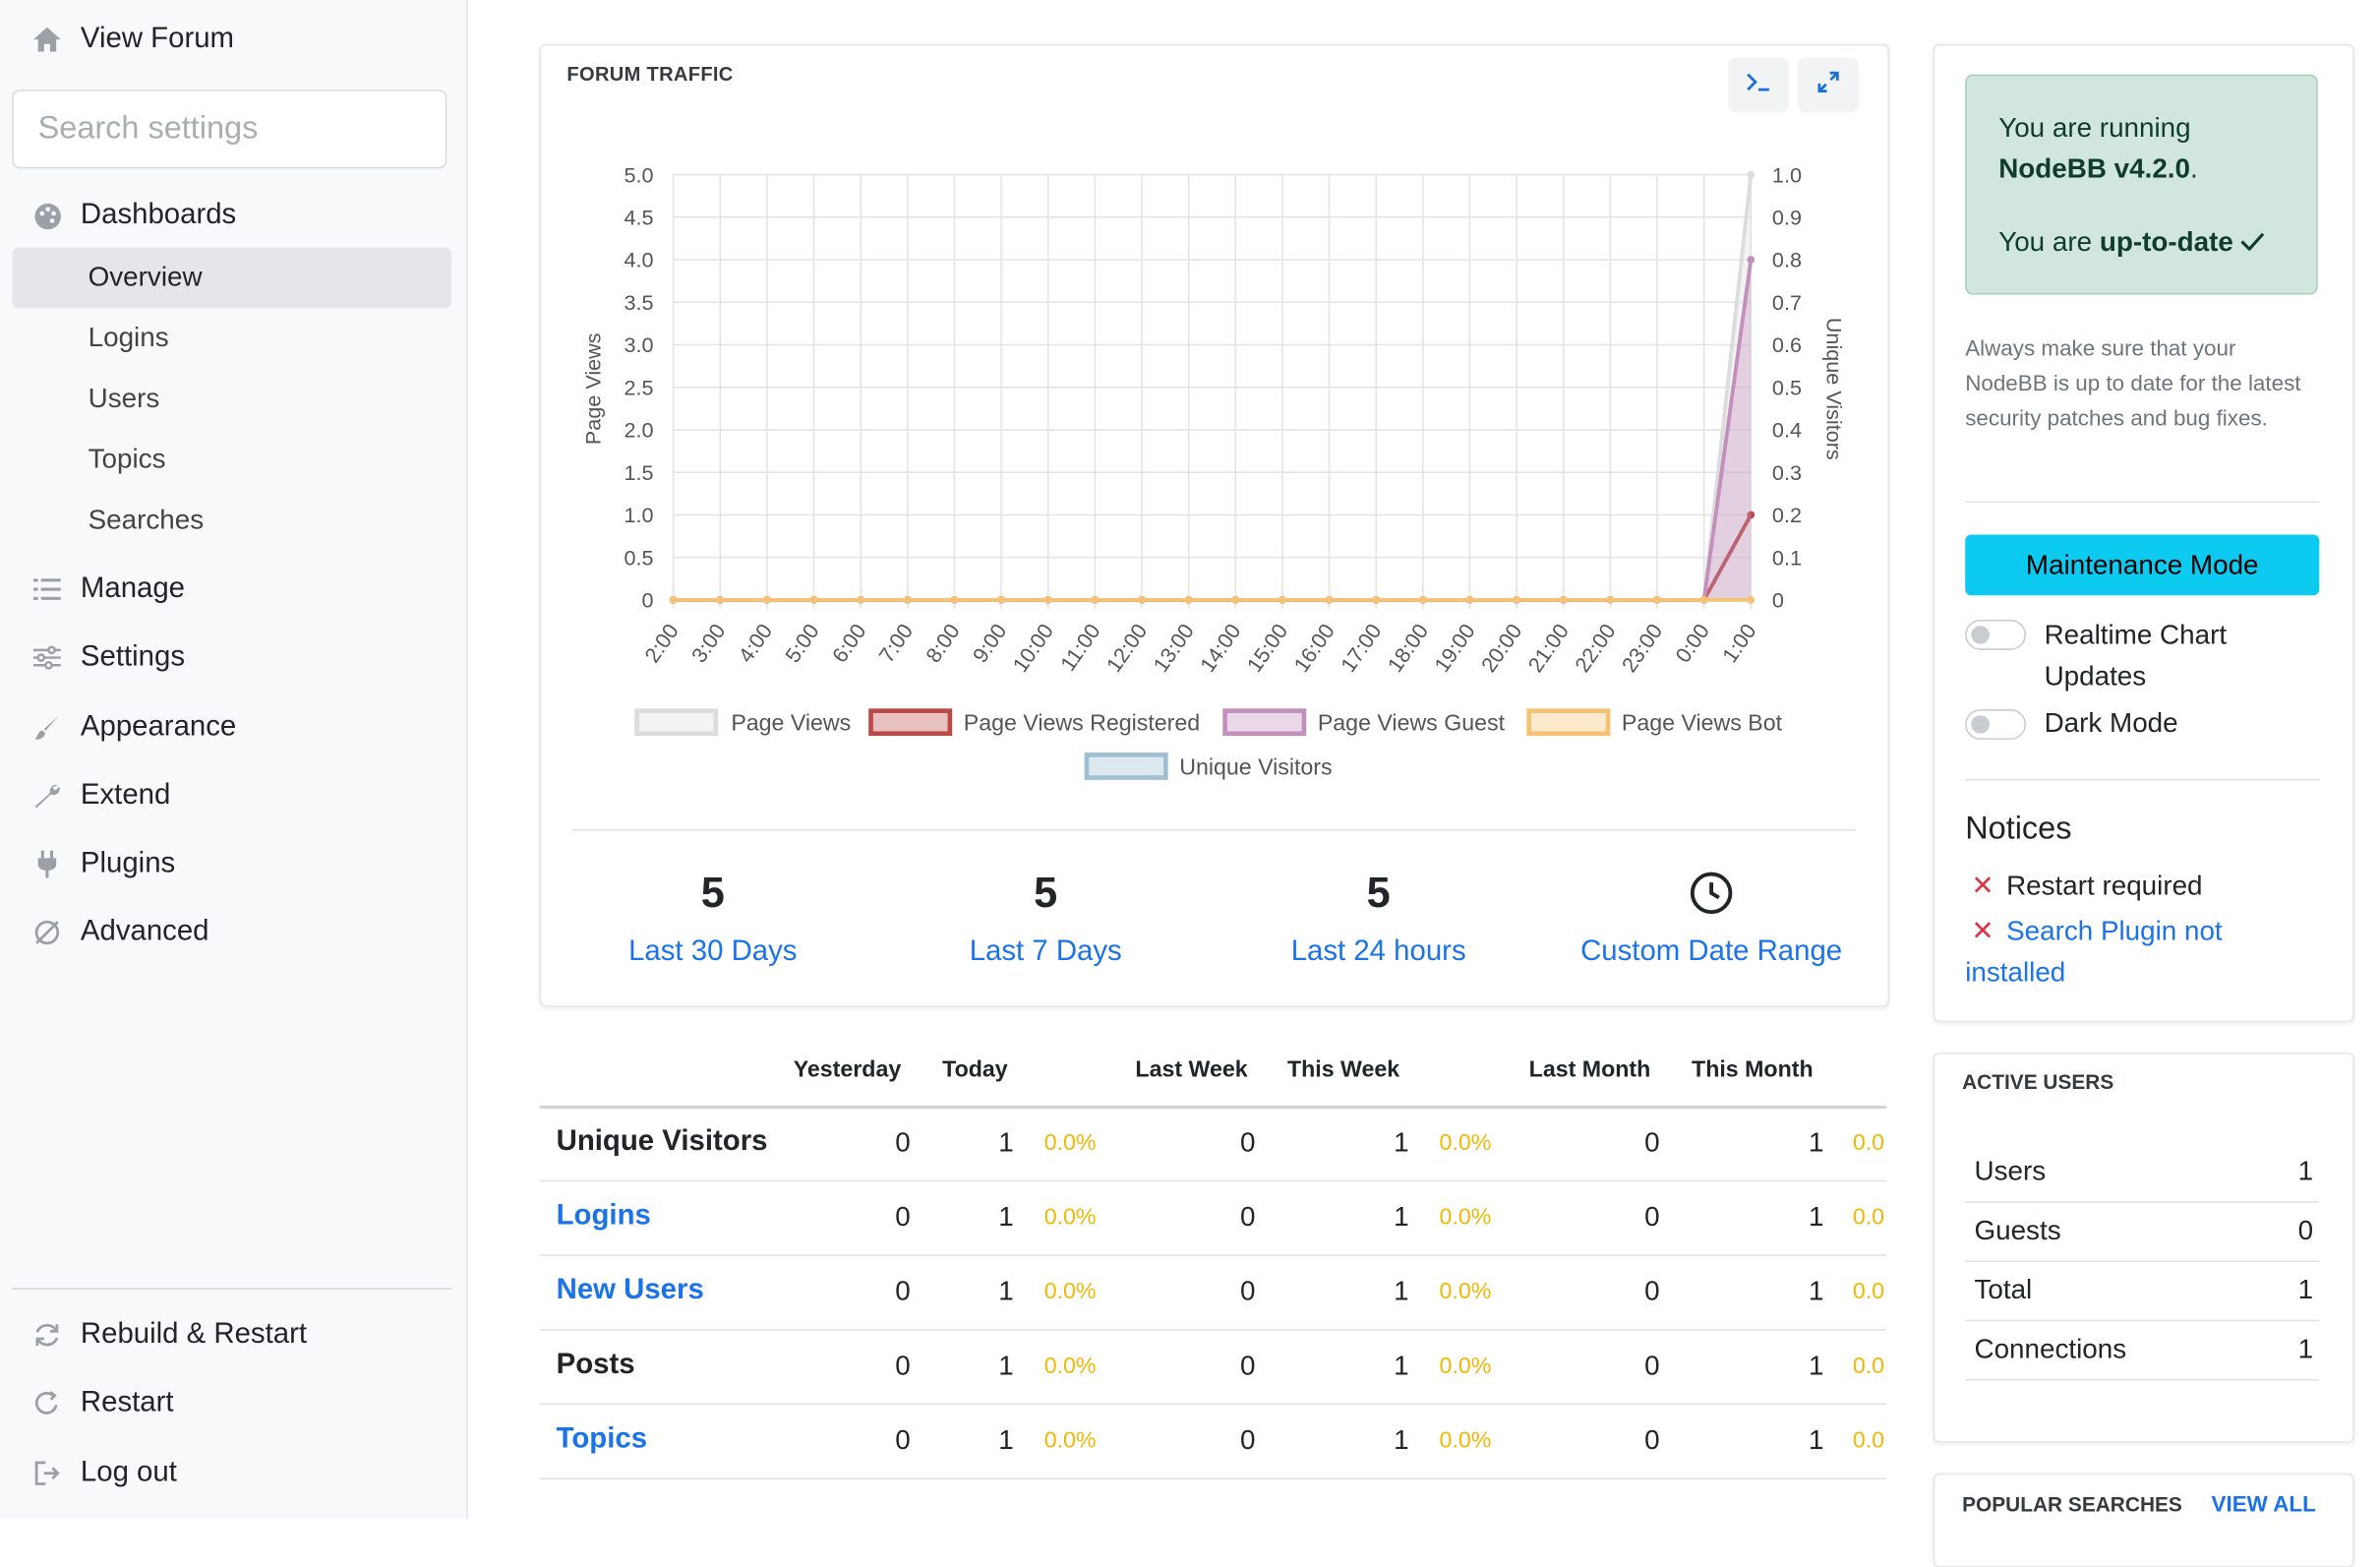  Describe the element at coordinates (47, 1335) in the screenshot. I see `refresh-icon` at that location.